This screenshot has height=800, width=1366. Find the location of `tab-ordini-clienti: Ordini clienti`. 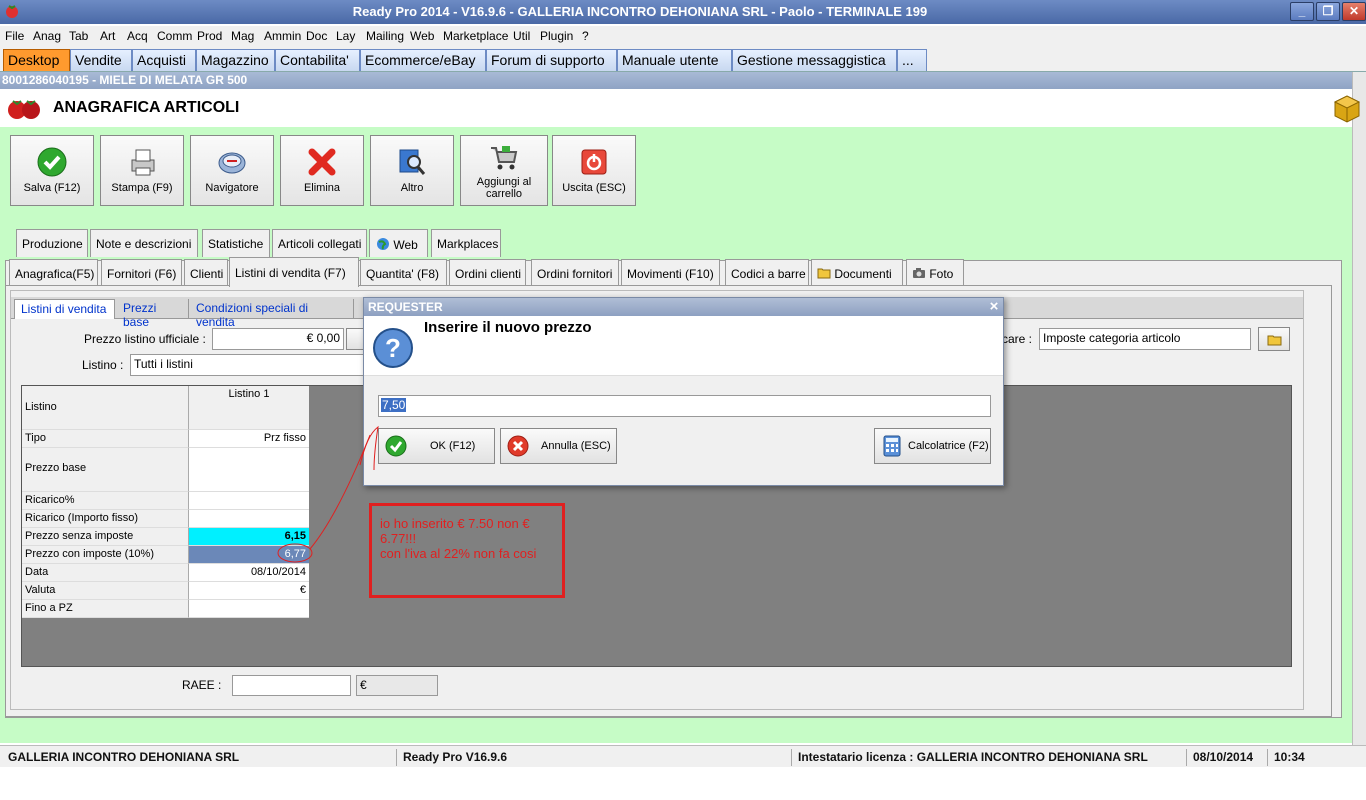

tab-ordini-clienti: Ordini clienti is located at coordinates (487, 273).